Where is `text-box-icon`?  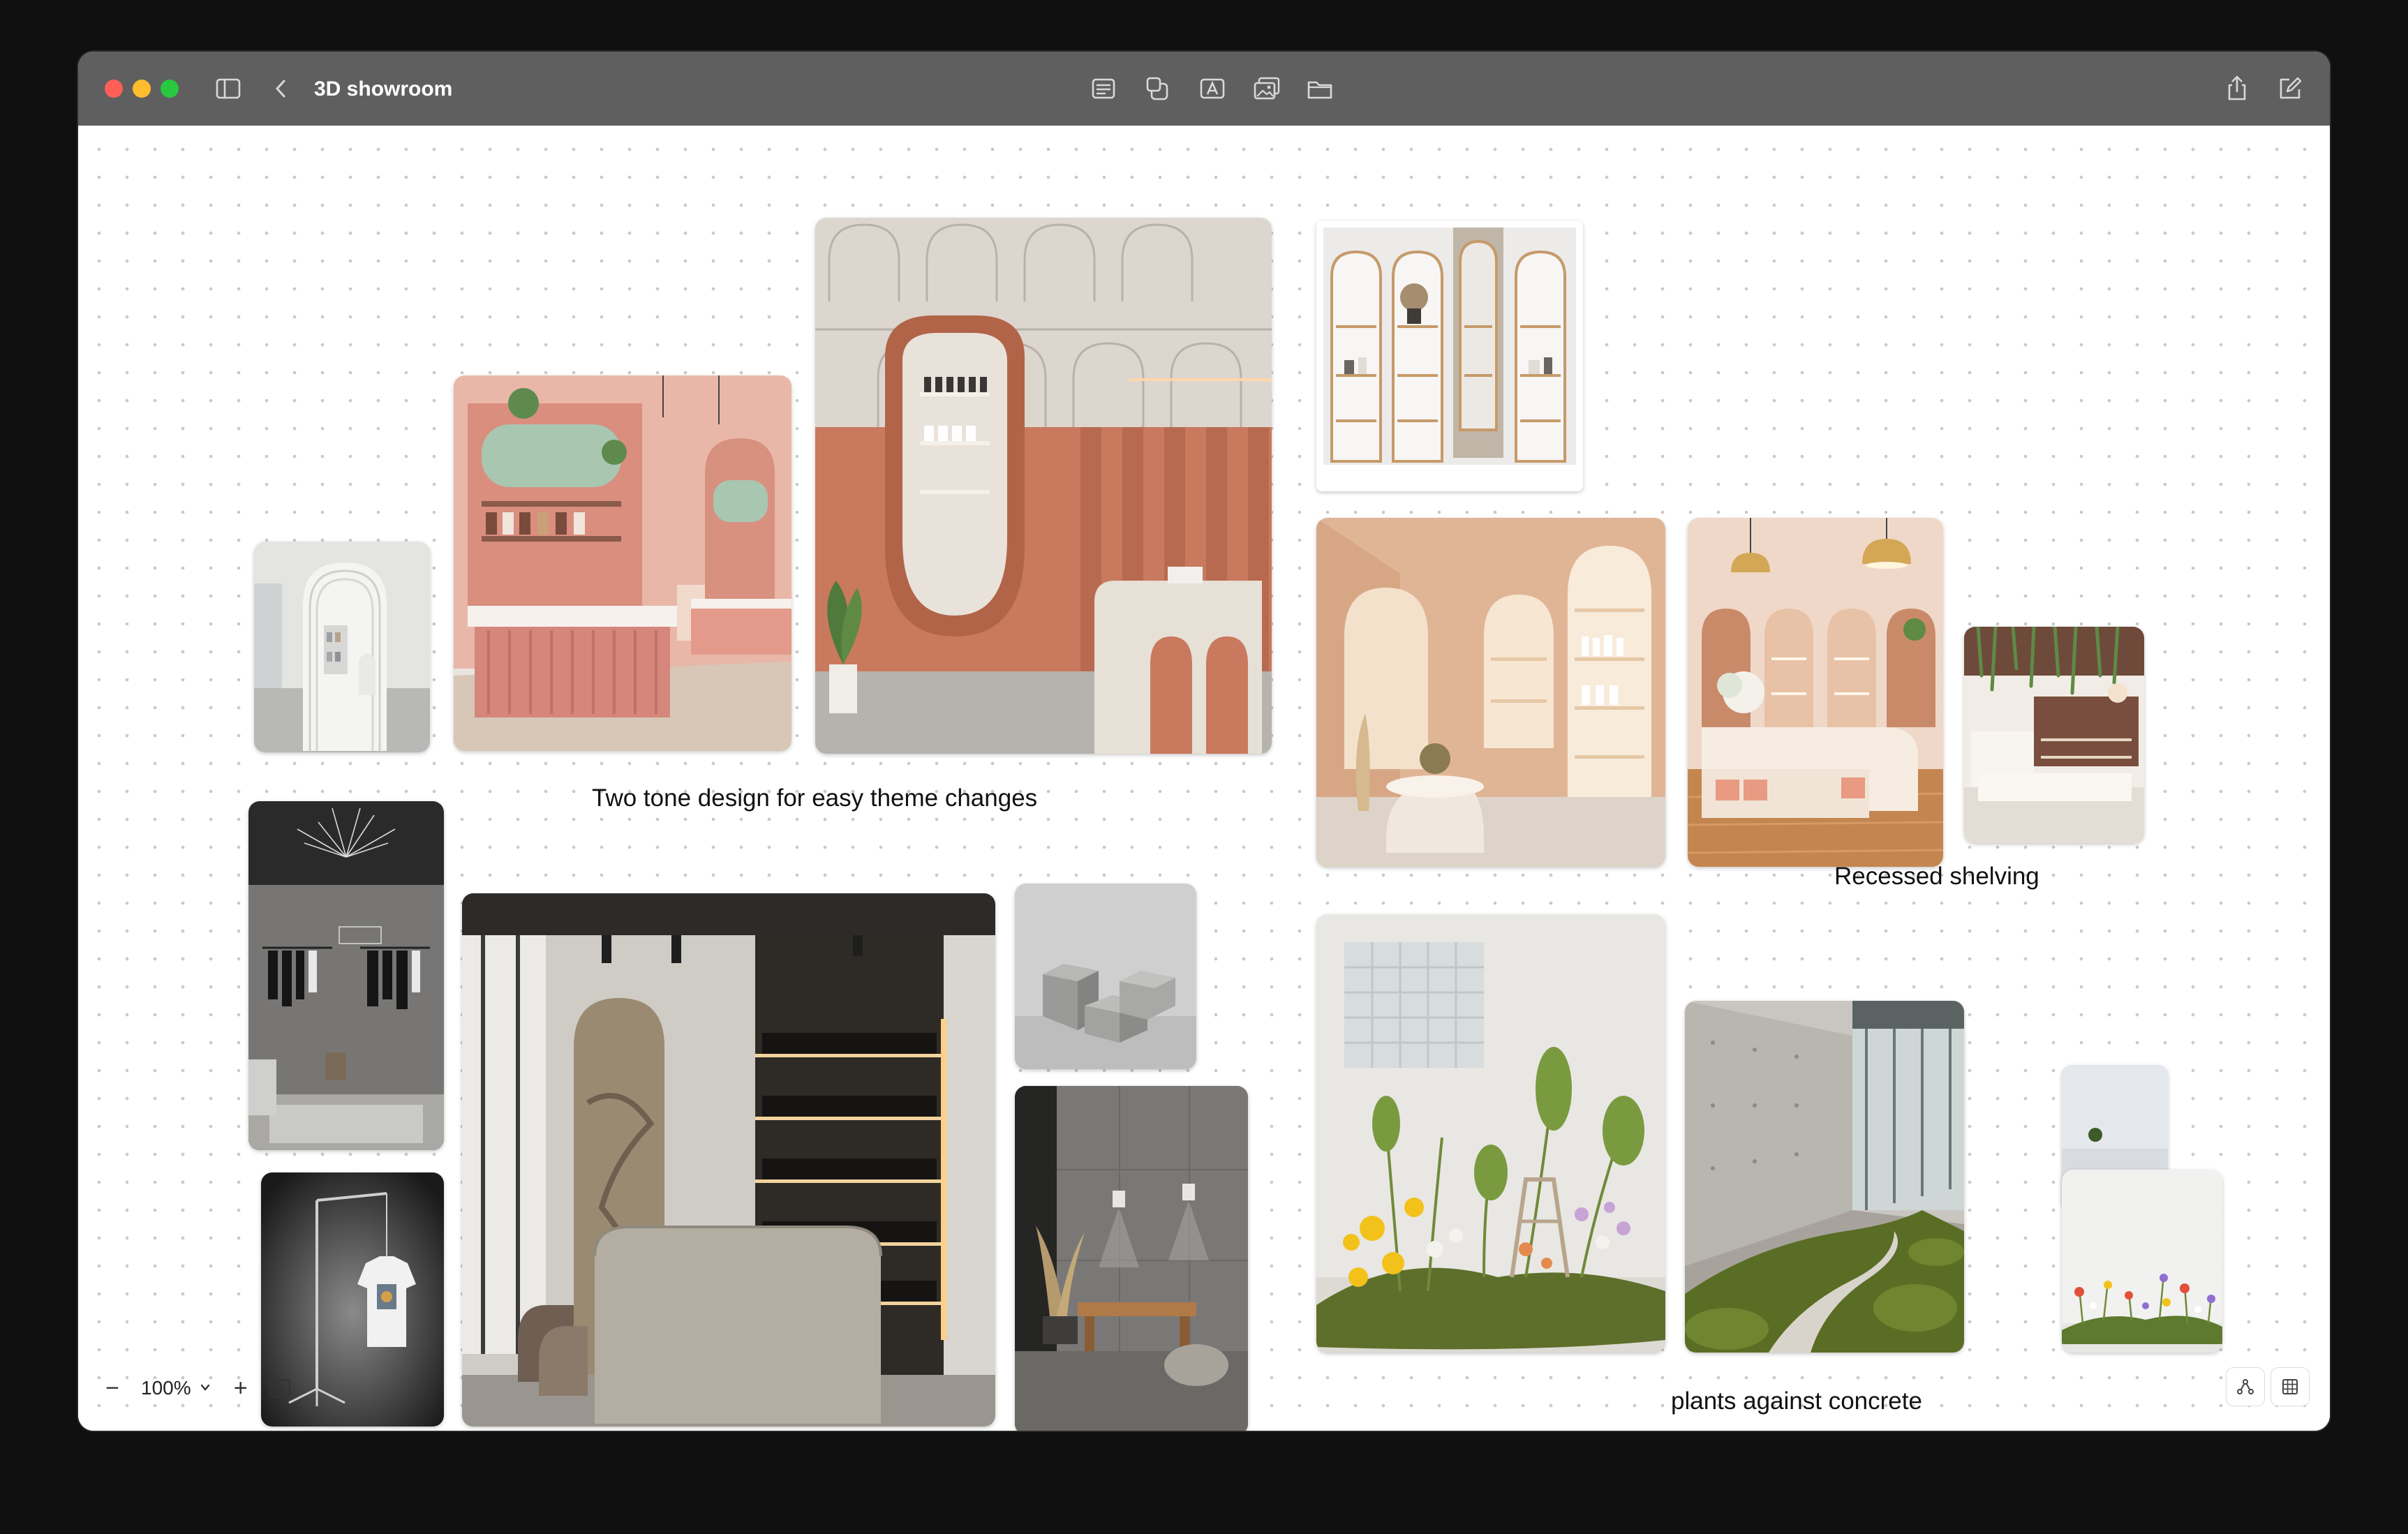 text-box-icon is located at coordinates (1212, 89).